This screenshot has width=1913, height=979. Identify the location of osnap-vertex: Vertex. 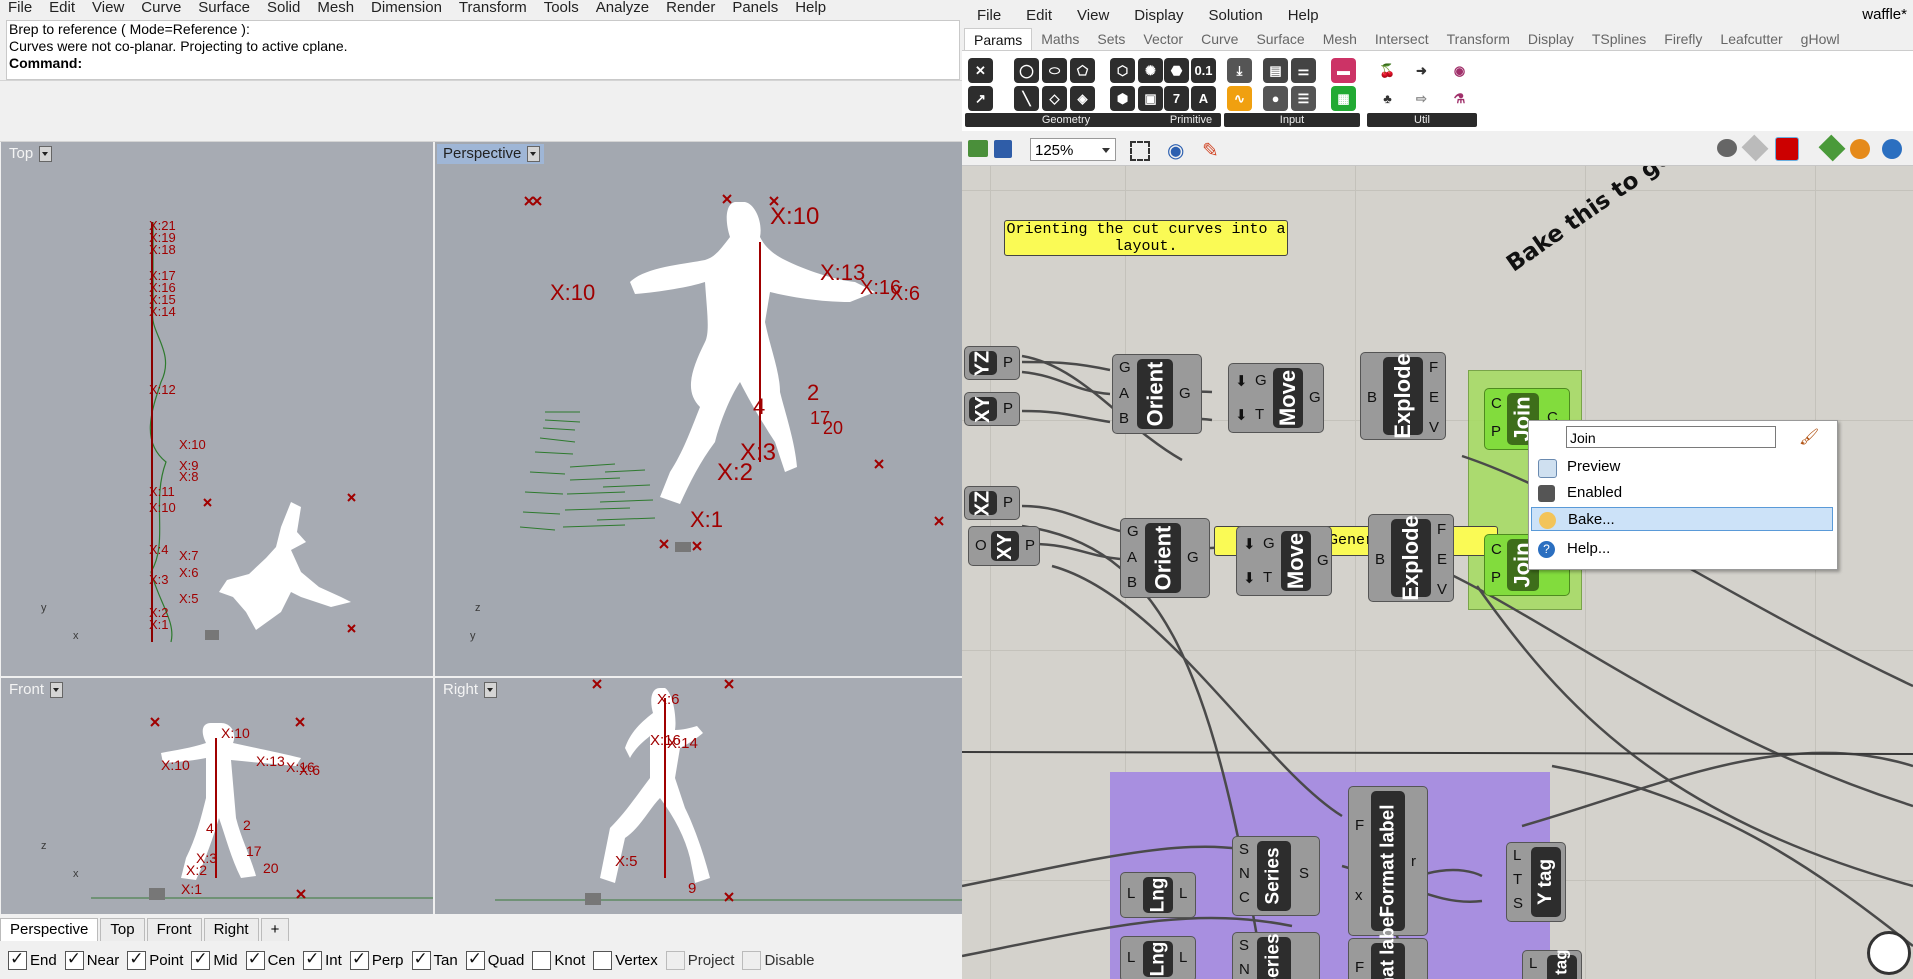
(625, 960).